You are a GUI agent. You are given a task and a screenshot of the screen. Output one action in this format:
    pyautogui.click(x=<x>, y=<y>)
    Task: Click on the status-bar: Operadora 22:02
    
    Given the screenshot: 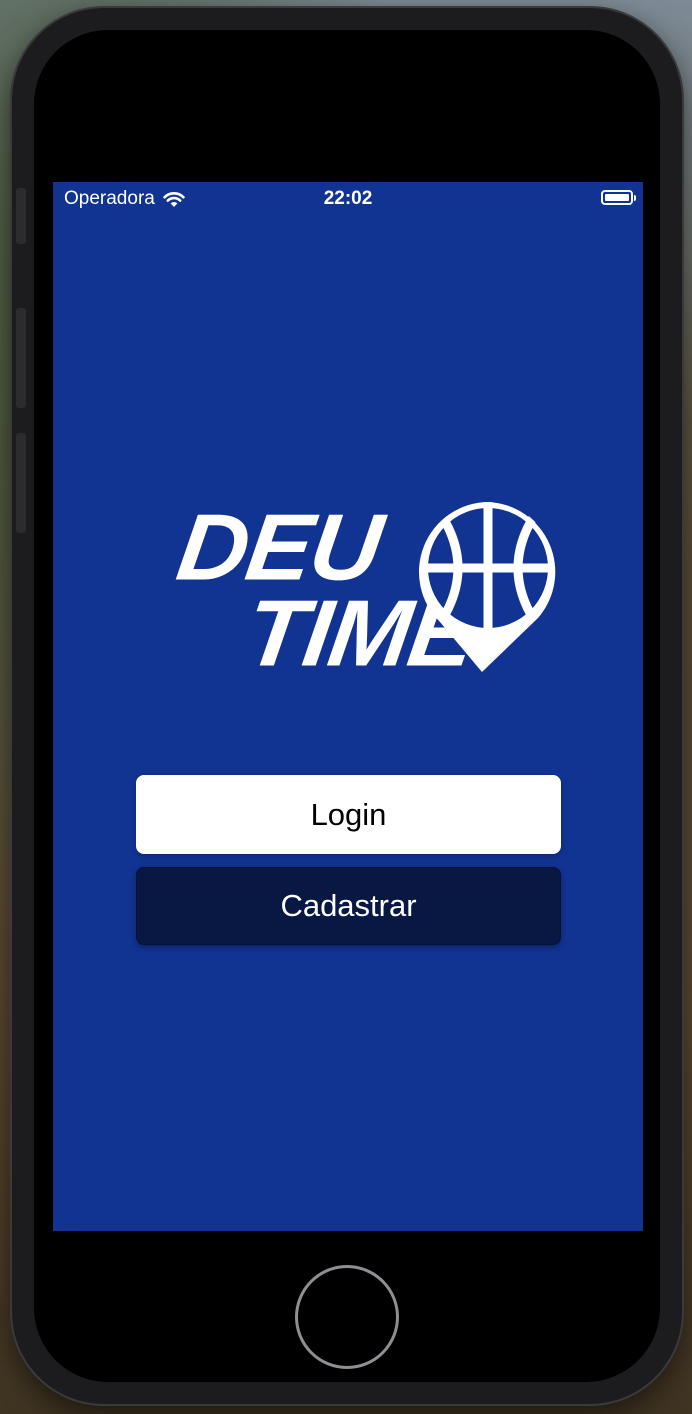 What is the action you would take?
    pyautogui.click(x=348, y=198)
    